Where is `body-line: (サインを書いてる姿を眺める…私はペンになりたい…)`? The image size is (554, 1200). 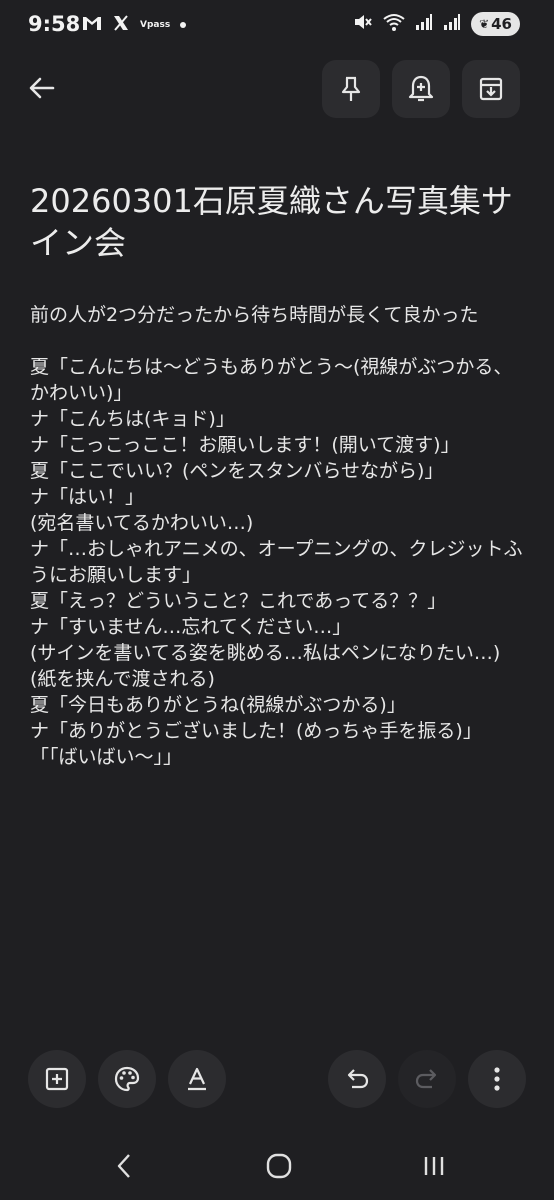 body-line: (サインを書いてる姿を眺める…私はペンになりたい…) is located at coordinates (265, 653).